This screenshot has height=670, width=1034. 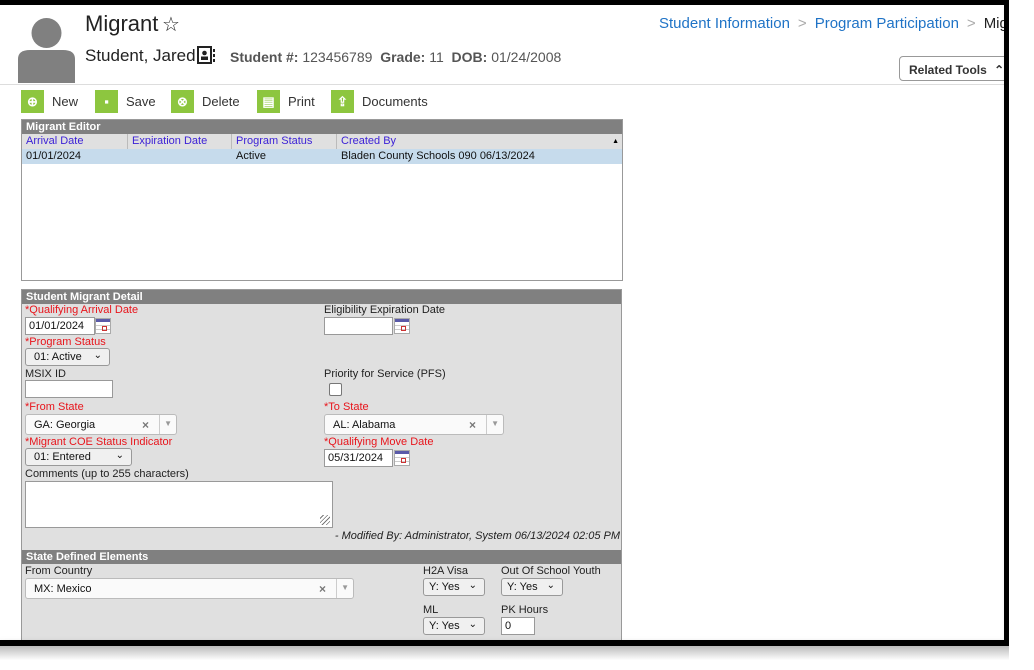 What do you see at coordinates (251, 156) in the screenshot?
I see `cell-program-status: Active` at bounding box center [251, 156].